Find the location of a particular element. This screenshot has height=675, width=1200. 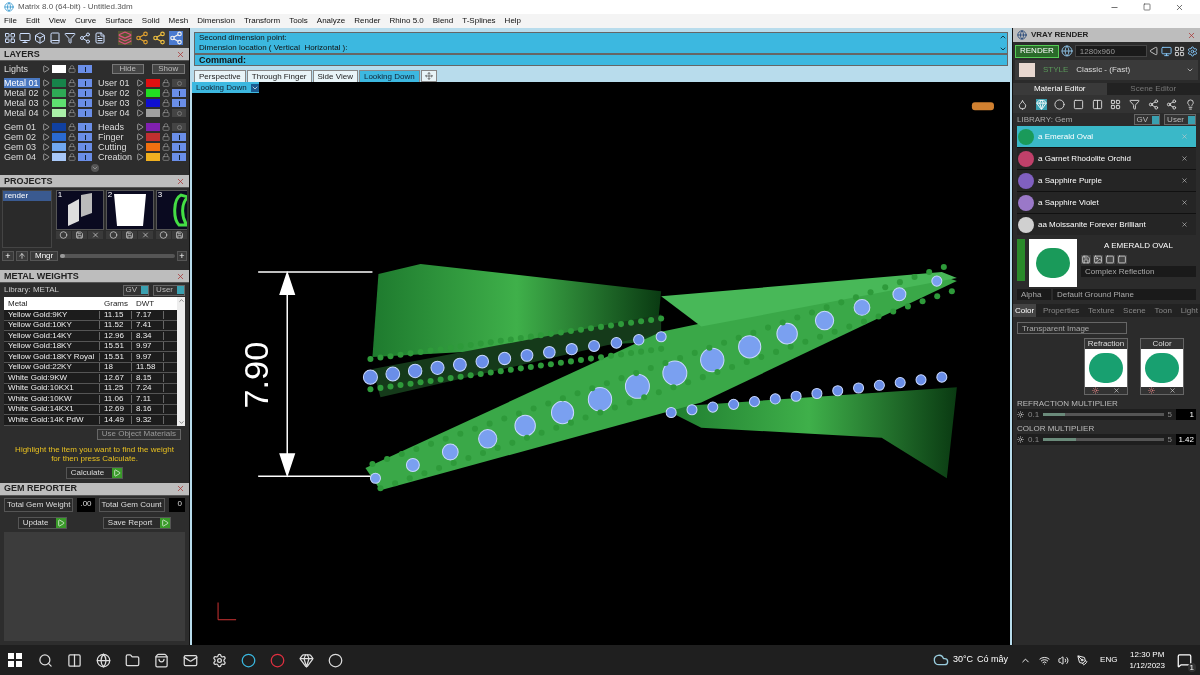

menu-item: T-Splines is located at coordinates (479, 21).